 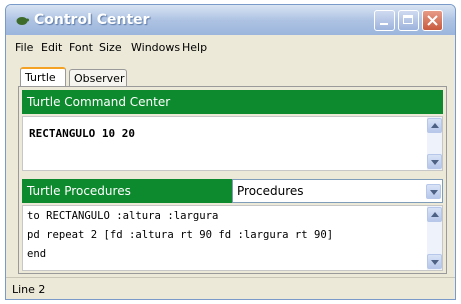 I want to click on menu-size: Size, so click(x=110, y=47).